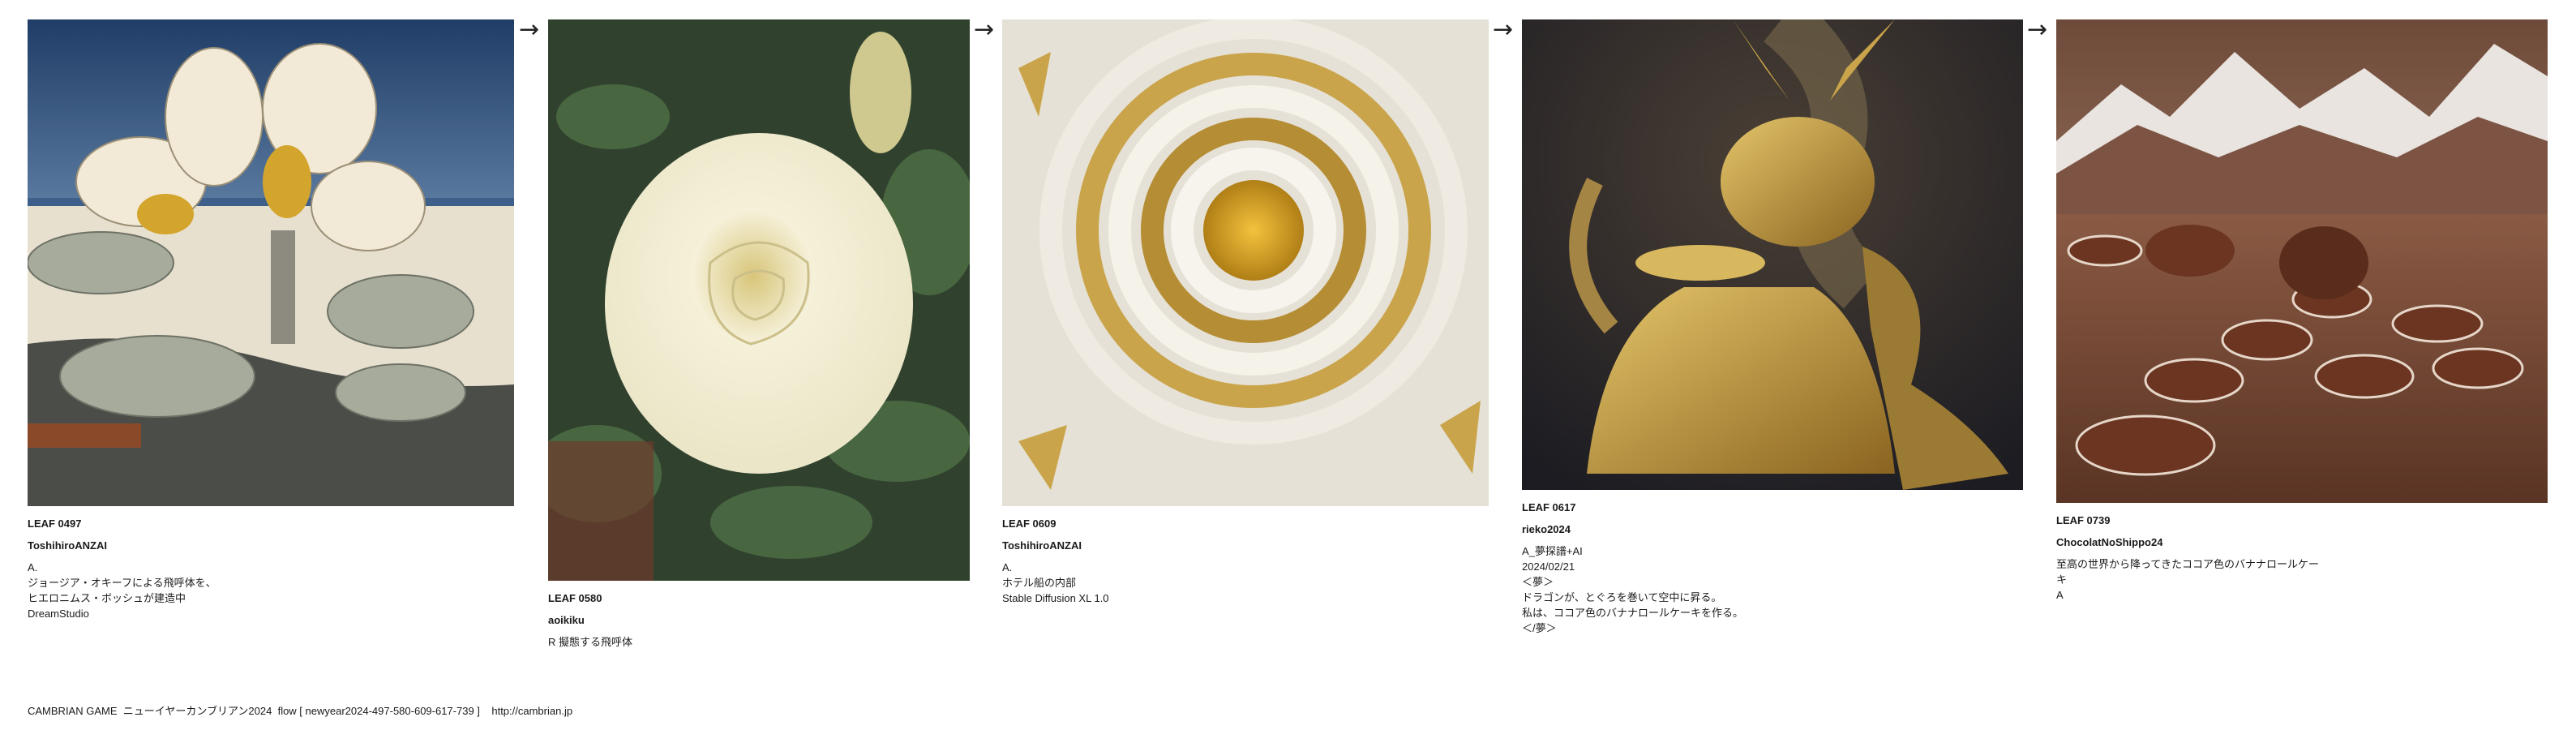  Describe the element at coordinates (590, 642) in the screenshot. I see `description-line: R 擬態する飛呼体` at that location.